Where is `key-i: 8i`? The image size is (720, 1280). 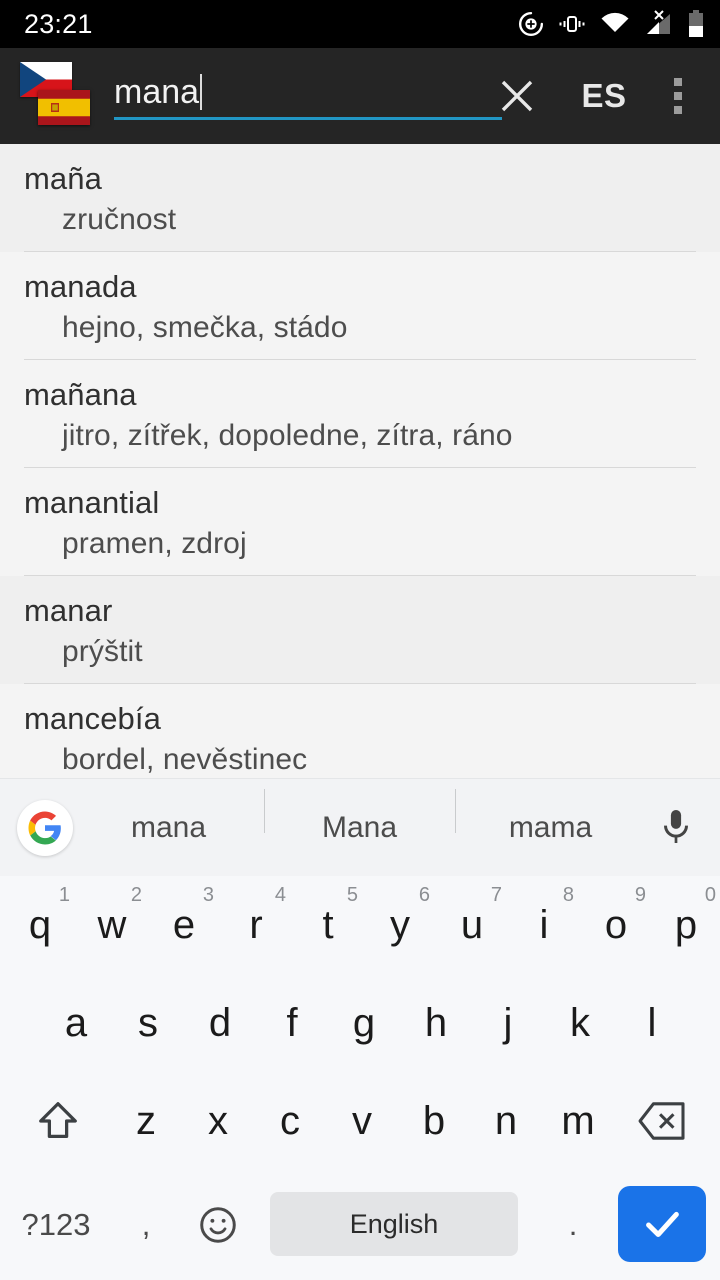 key-i: 8i is located at coordinates (544, 925).